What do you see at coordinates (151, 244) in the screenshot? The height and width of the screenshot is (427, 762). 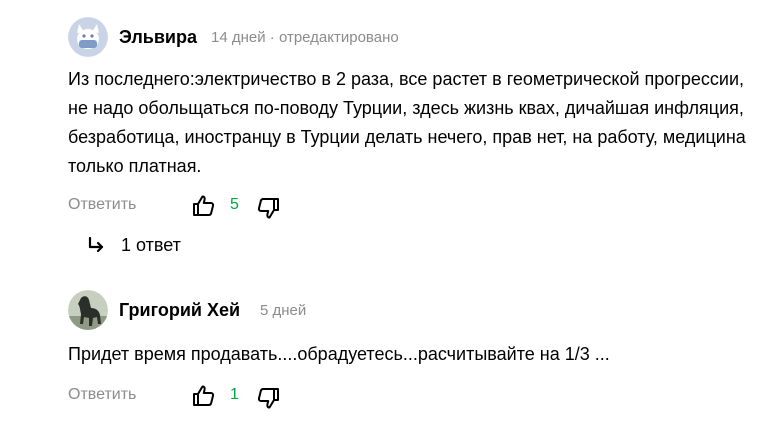 I see `replies-count: 1 ответ` at bounding box center [151, 244].